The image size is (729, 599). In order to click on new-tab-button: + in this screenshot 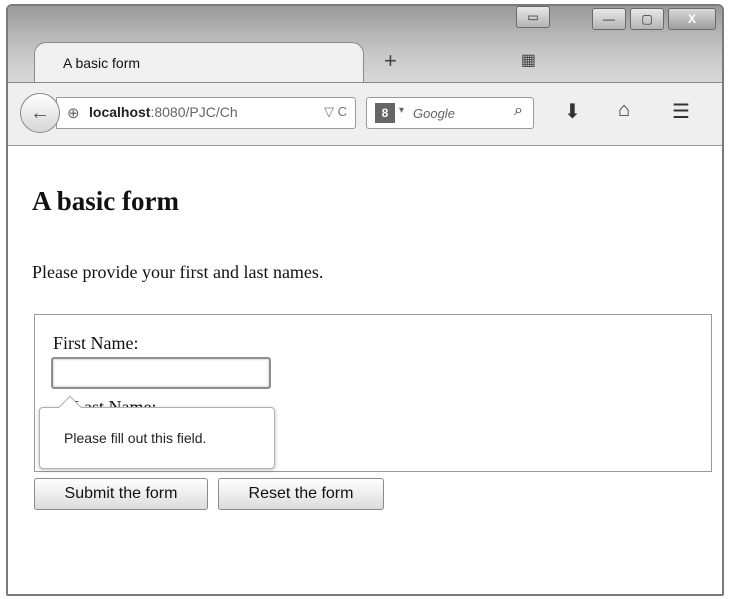, I will do `click(390, 61)`.